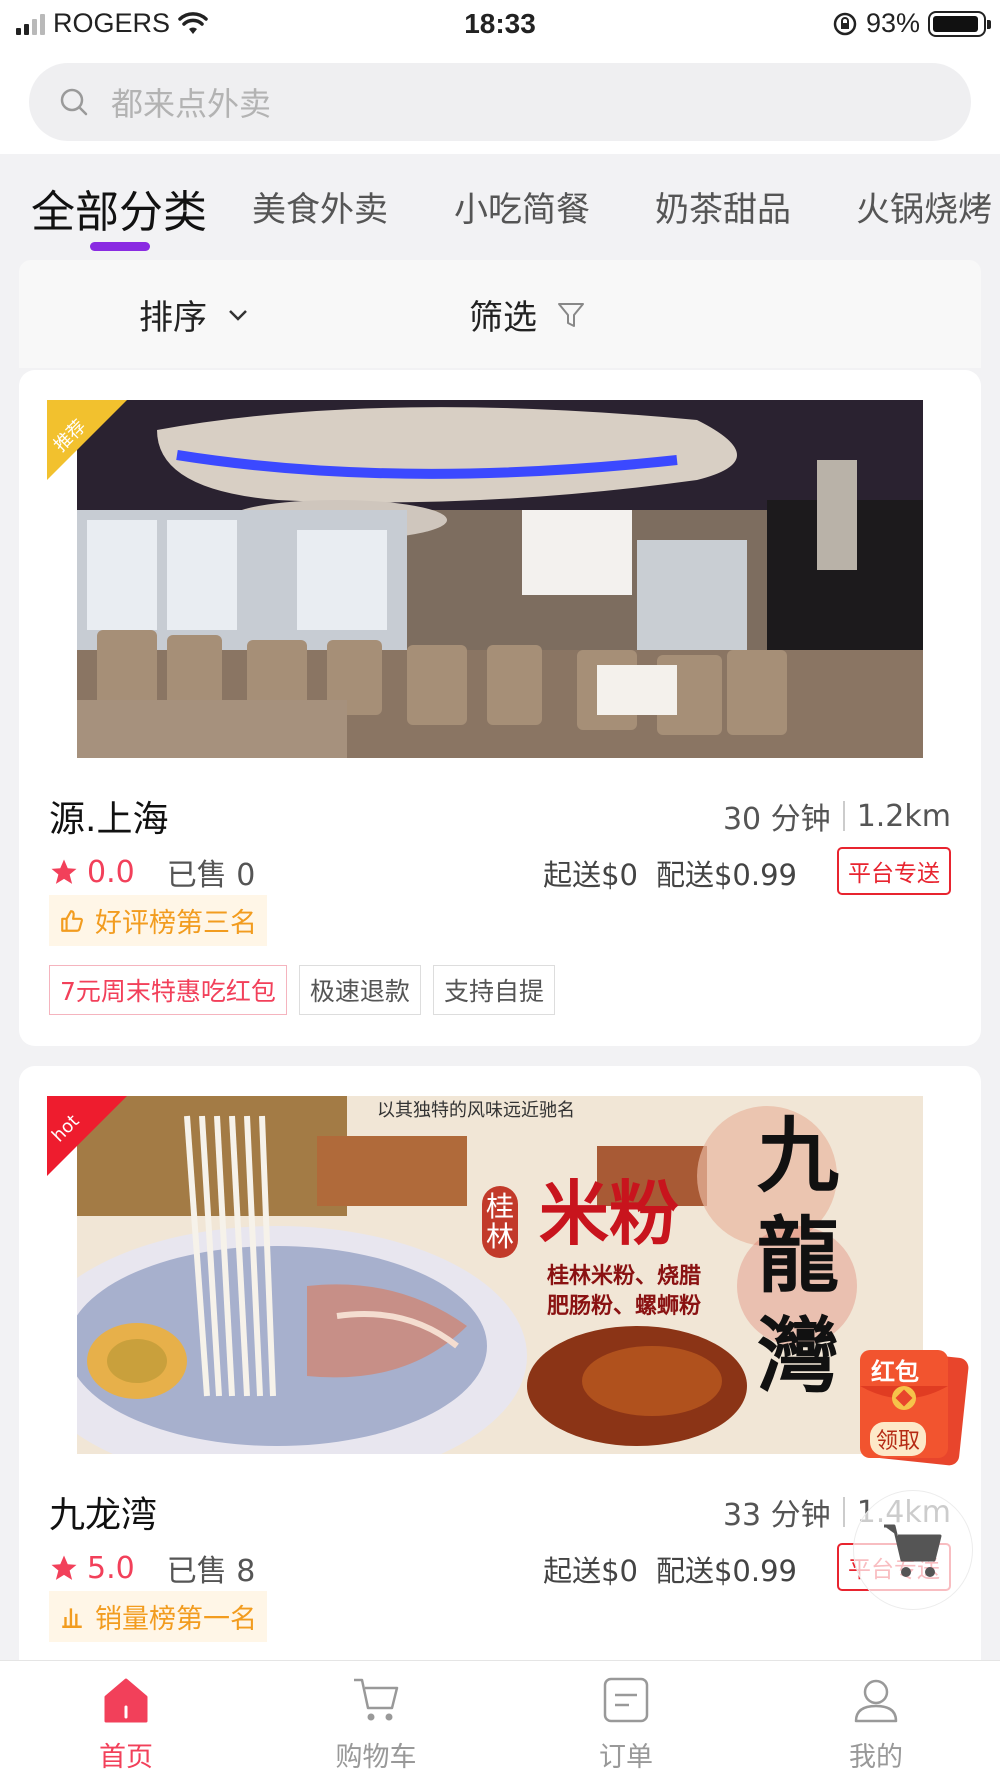 The width and height of the screenshot is (1000, 1778). Describe the element at coordinates (176, 923) in the screenshot. I see `rank-label: 好评榜第三名` at that location.